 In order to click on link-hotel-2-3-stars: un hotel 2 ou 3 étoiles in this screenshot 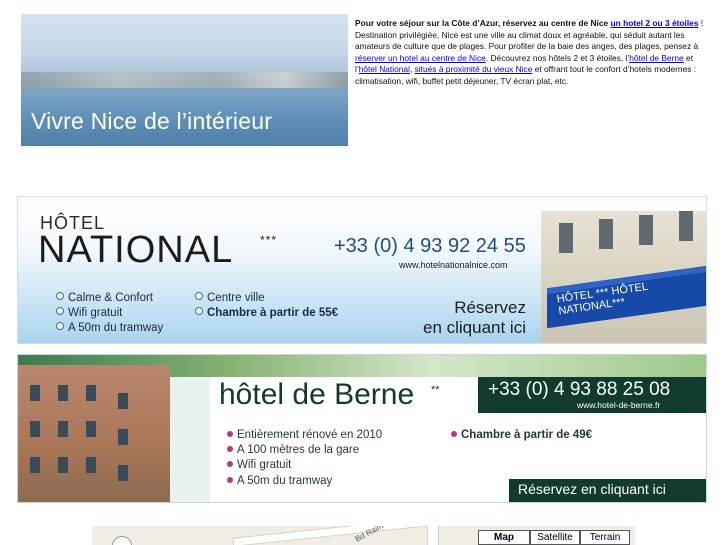, I will do `click(655, 23)`.